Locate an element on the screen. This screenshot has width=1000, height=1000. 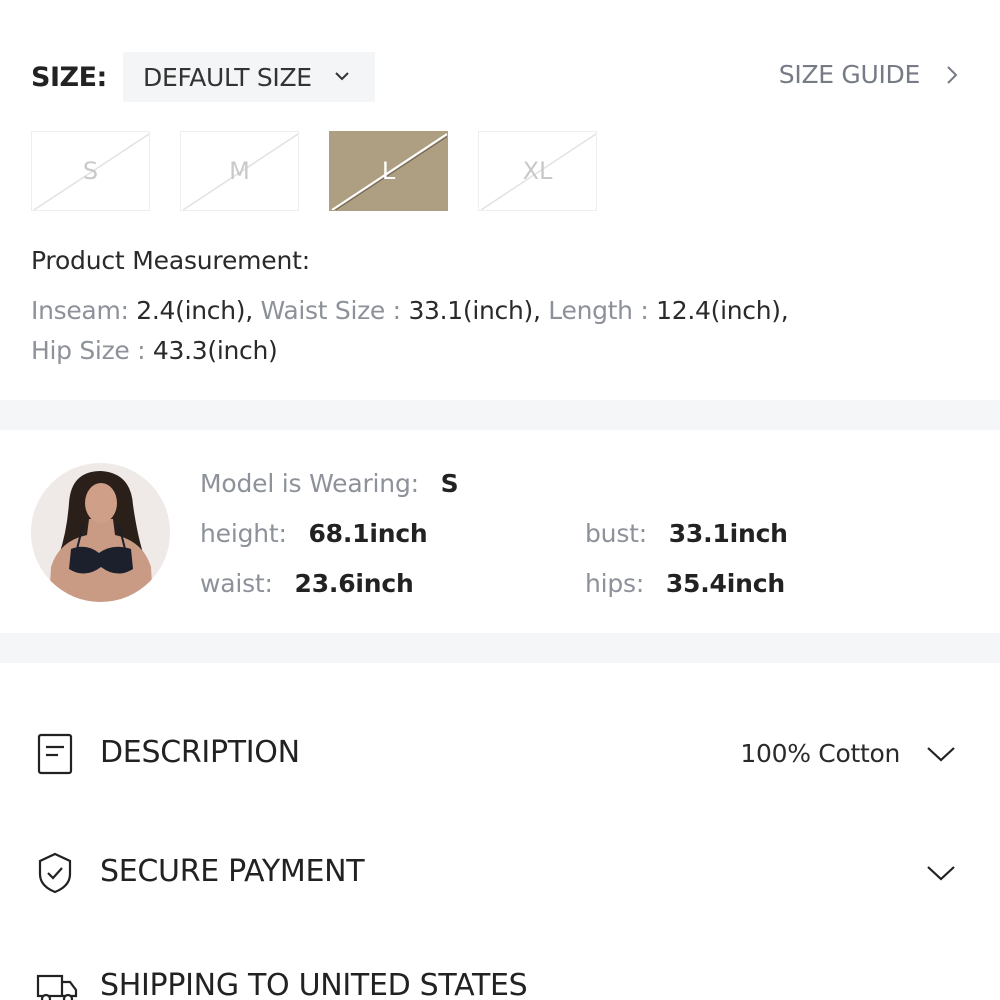
model-height-row: height: 68.1inch is located at coordinates (314, 533).